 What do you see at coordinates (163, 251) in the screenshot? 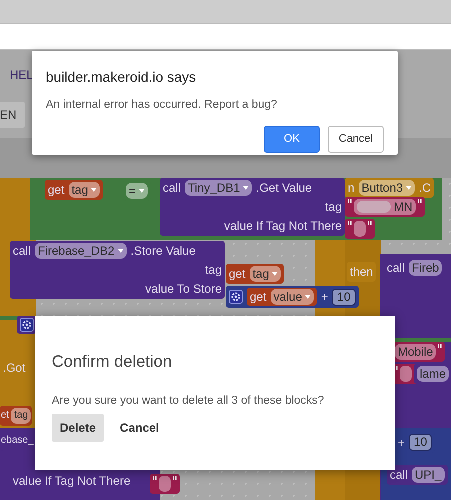
I see `block-label: .Store Value` at bounding box center [163, 251].